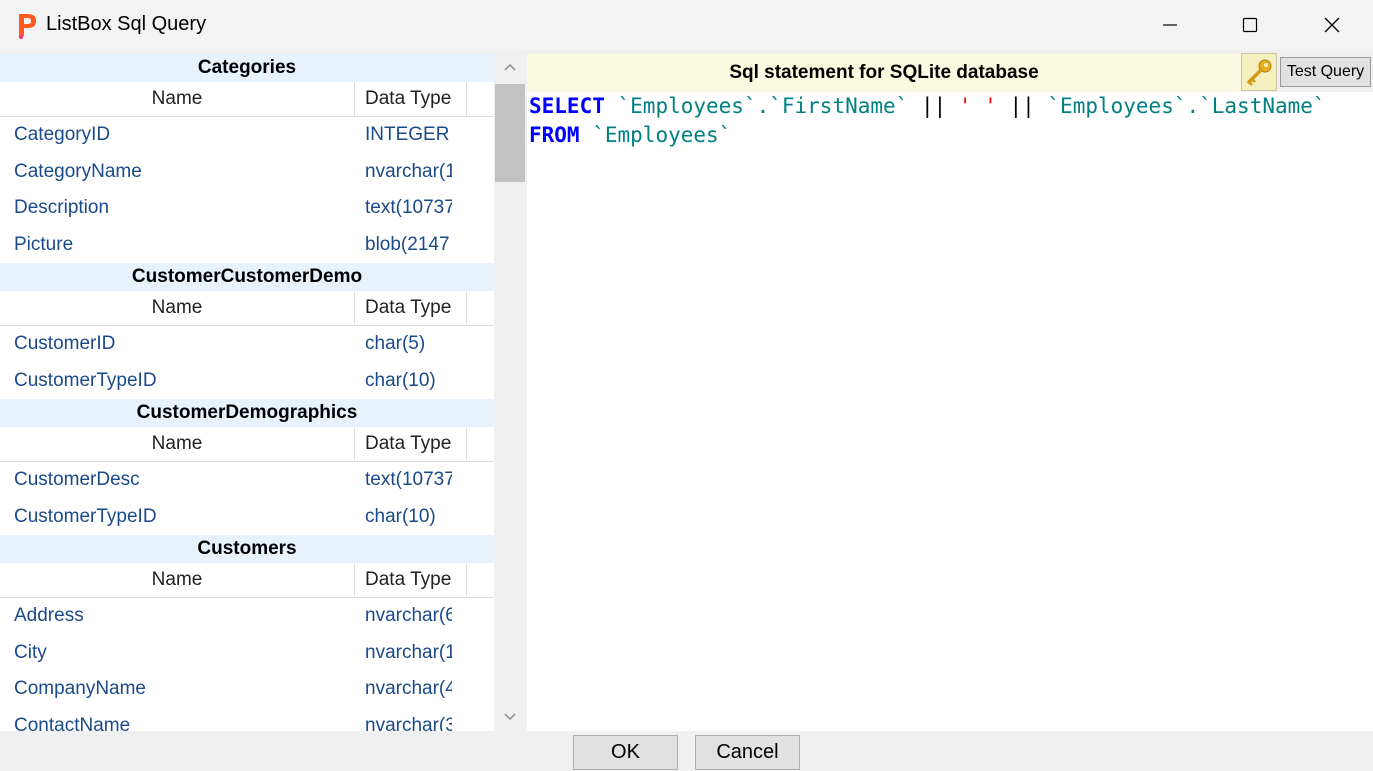 Image resolution: width=1373 pixels, height=771 pixels. Describe the element at coordinates (247, 277) in the screenshot. I see `table-header: CustomerCustomerDemo` at that location.